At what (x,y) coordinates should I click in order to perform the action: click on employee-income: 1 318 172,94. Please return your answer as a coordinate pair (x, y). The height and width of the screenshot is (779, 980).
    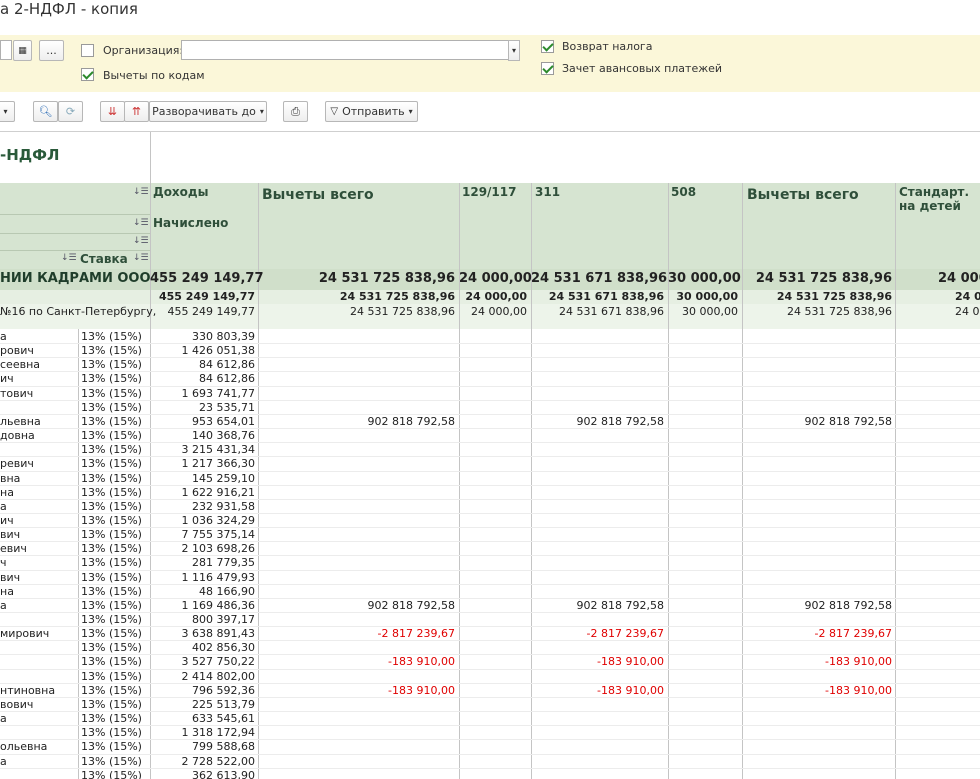
    Looking at the image, I should click on (218, 733).